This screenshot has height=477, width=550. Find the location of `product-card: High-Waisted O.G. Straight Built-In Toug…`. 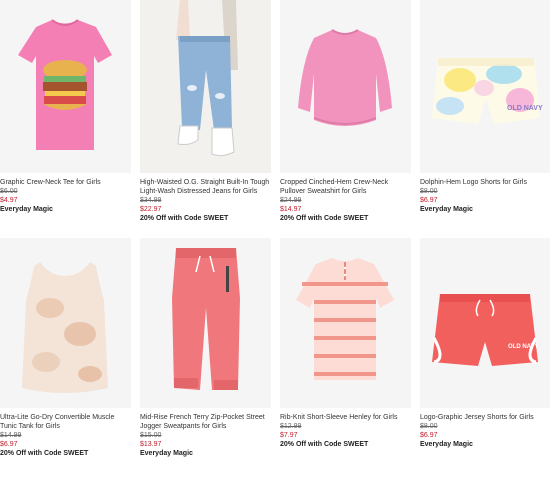

product-card: High-Waisted O.G. Straight Built-In Toug… is located at coordinates (205, 119).